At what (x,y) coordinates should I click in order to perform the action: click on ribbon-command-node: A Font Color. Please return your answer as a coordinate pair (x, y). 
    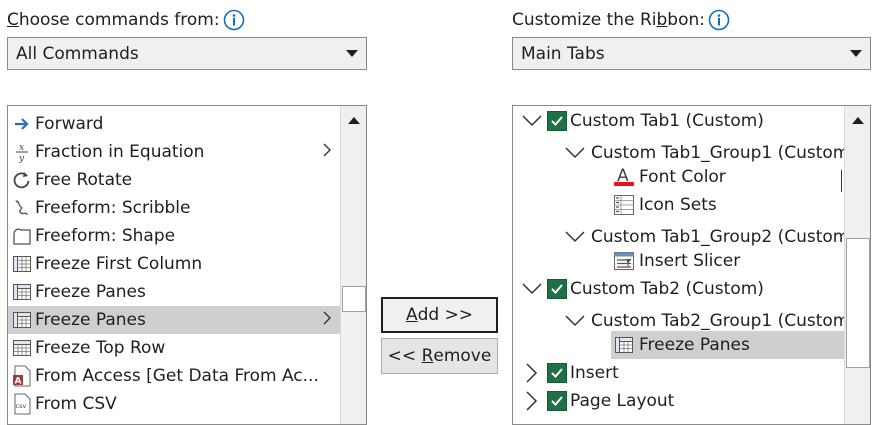
    Looking at the image, I should click on (679, 177).